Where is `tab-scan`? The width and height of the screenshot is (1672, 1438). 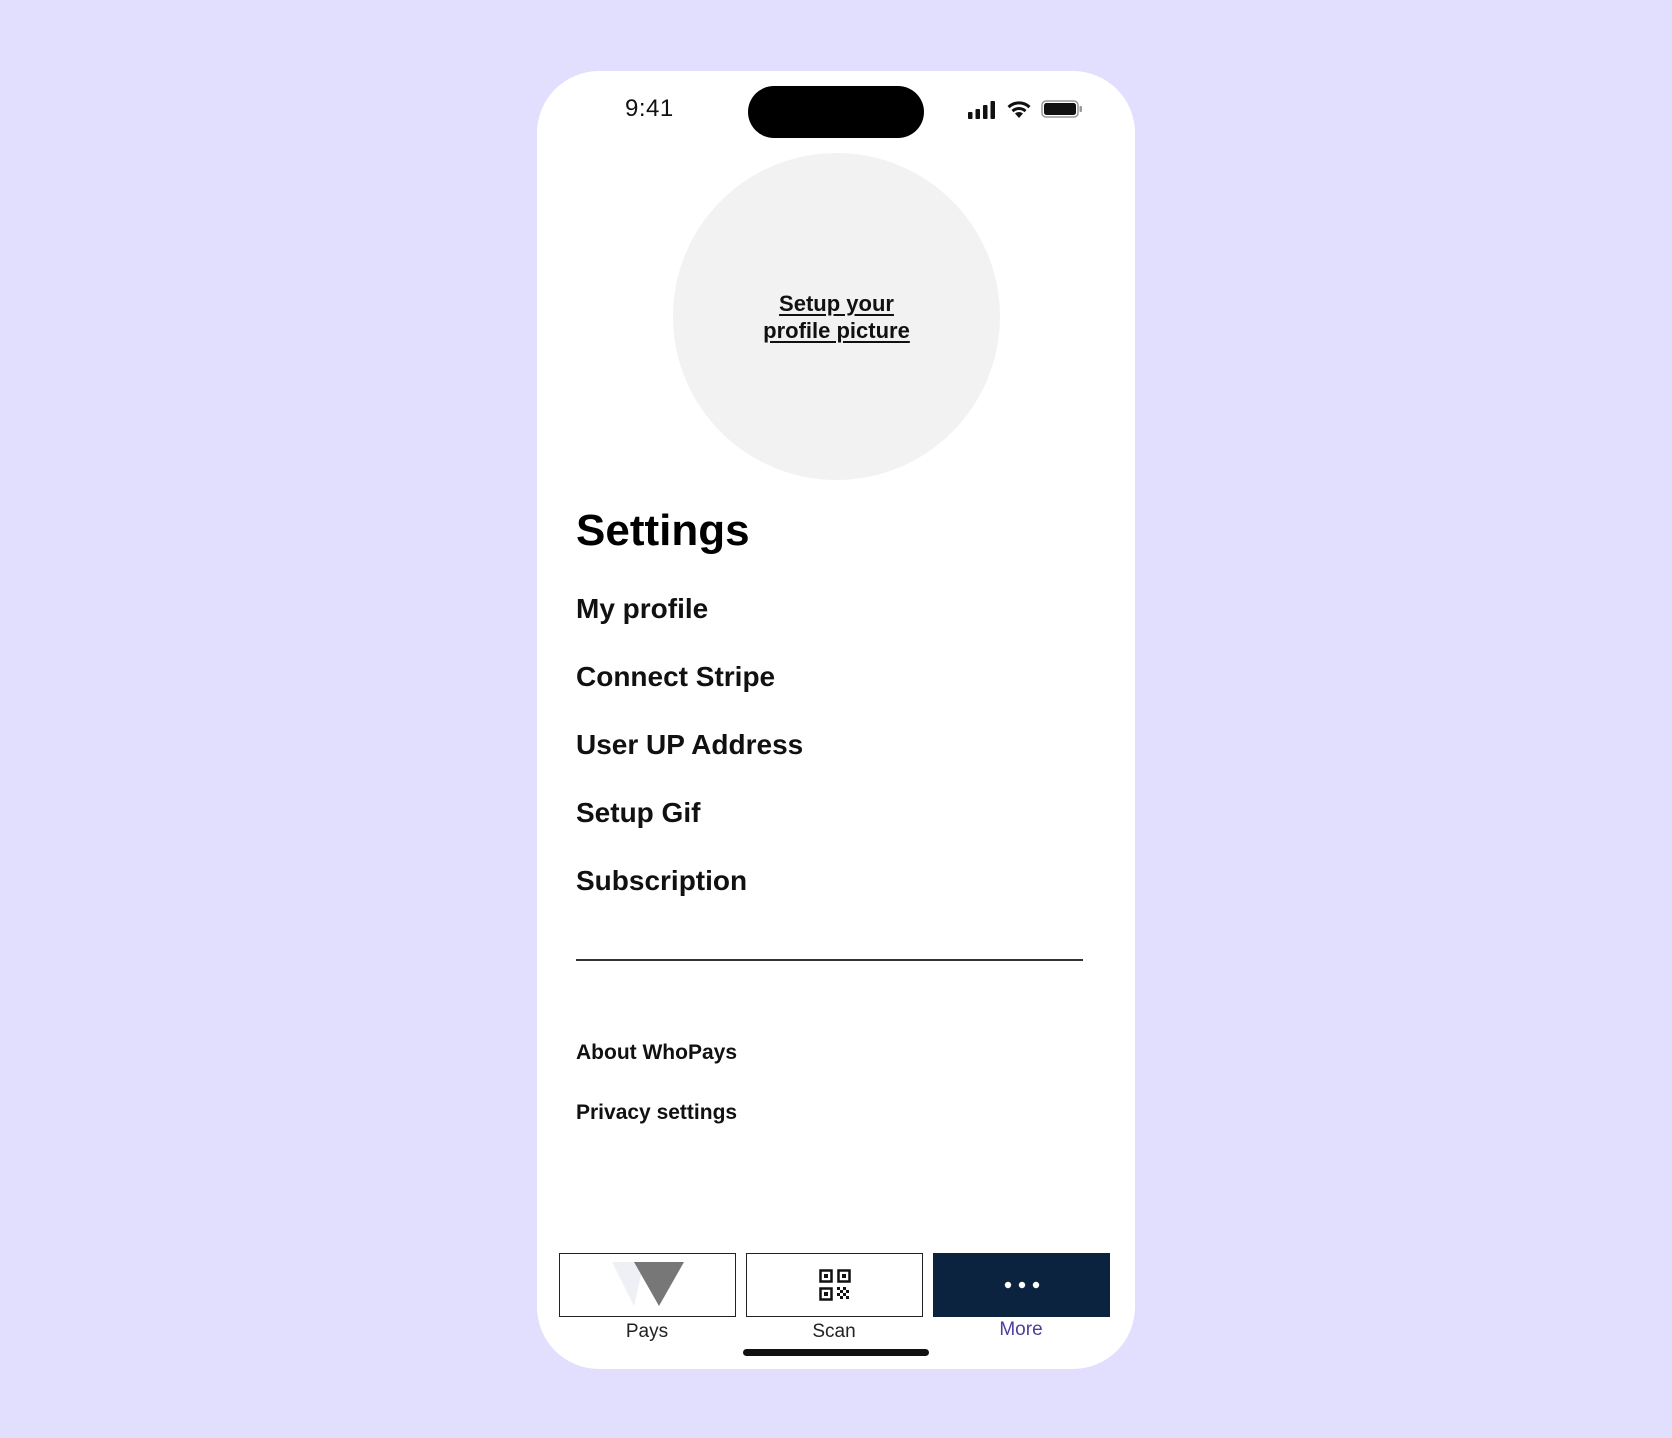 tab-scan is located at coordinates (834, 1285).